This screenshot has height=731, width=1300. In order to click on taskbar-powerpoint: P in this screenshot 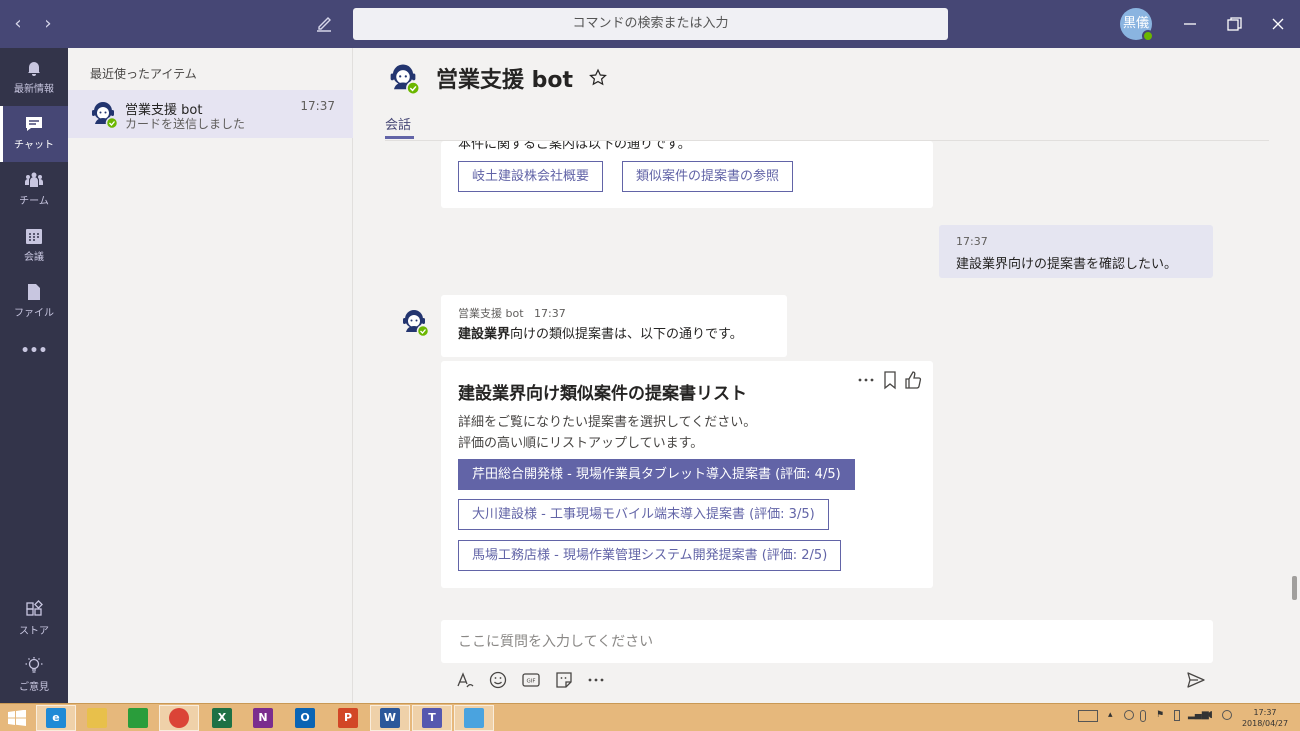, I will do `click(348, 718)`.